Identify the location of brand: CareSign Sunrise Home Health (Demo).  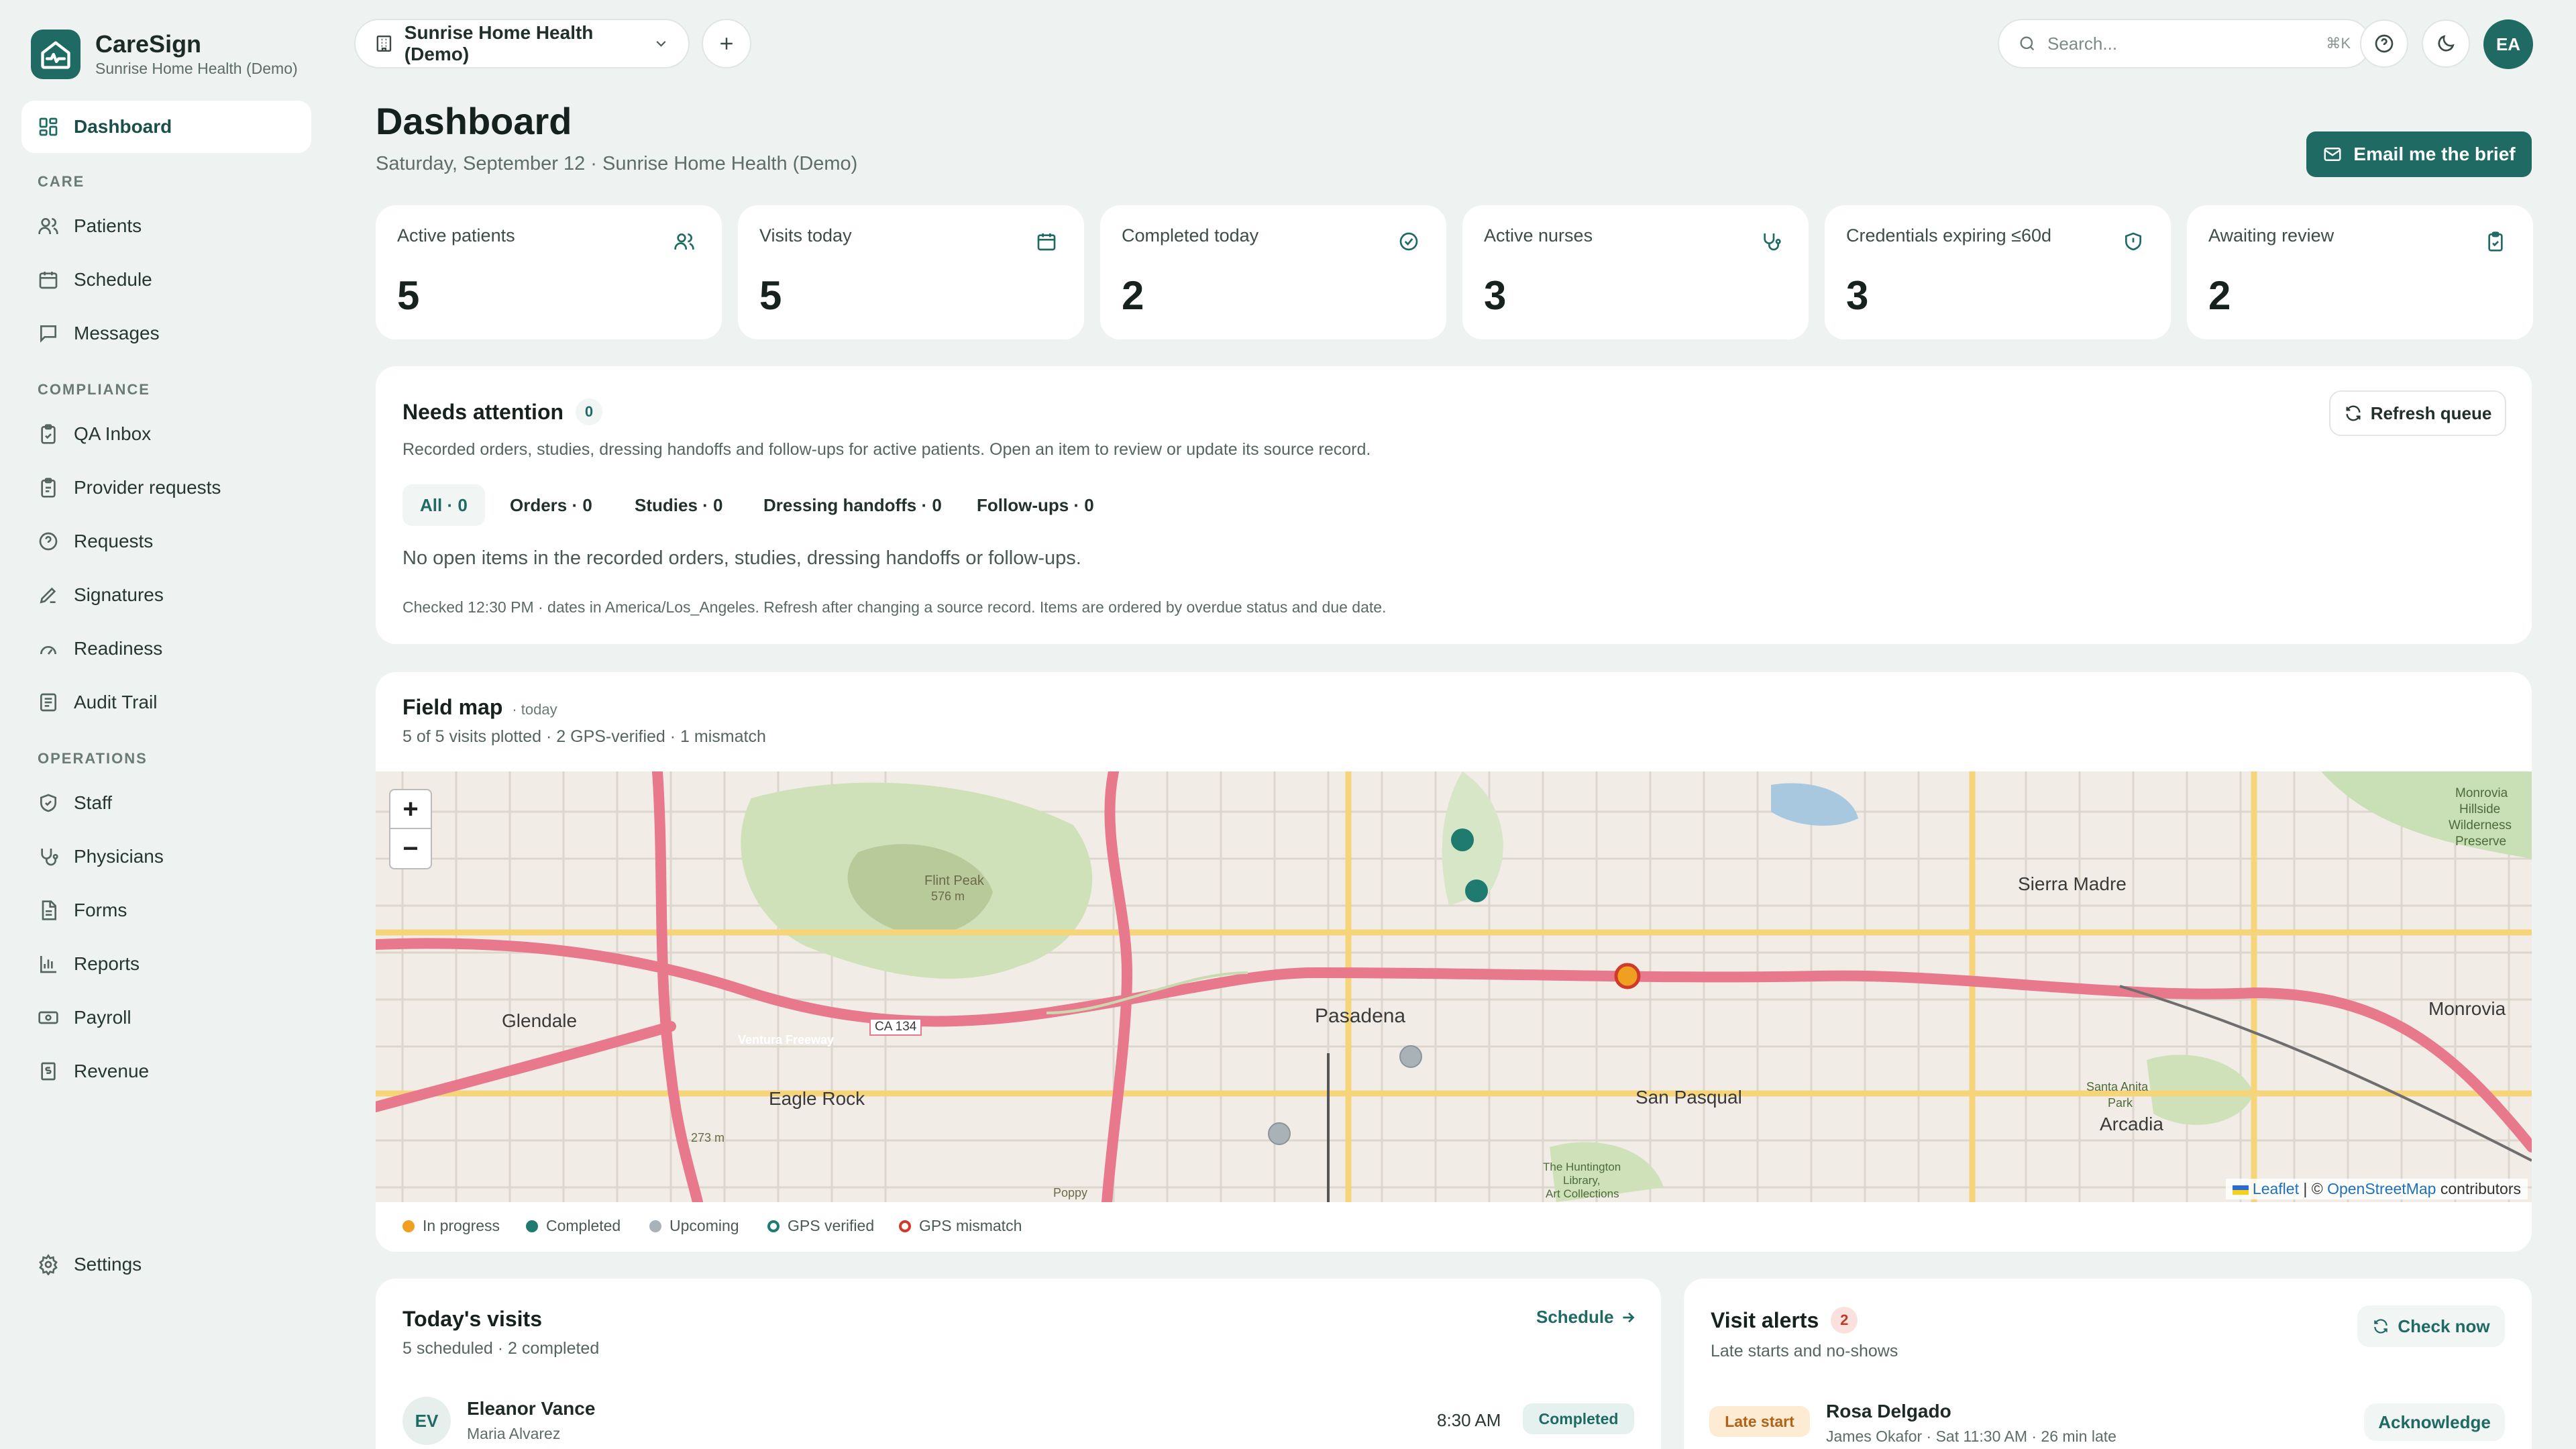
(164, 54).